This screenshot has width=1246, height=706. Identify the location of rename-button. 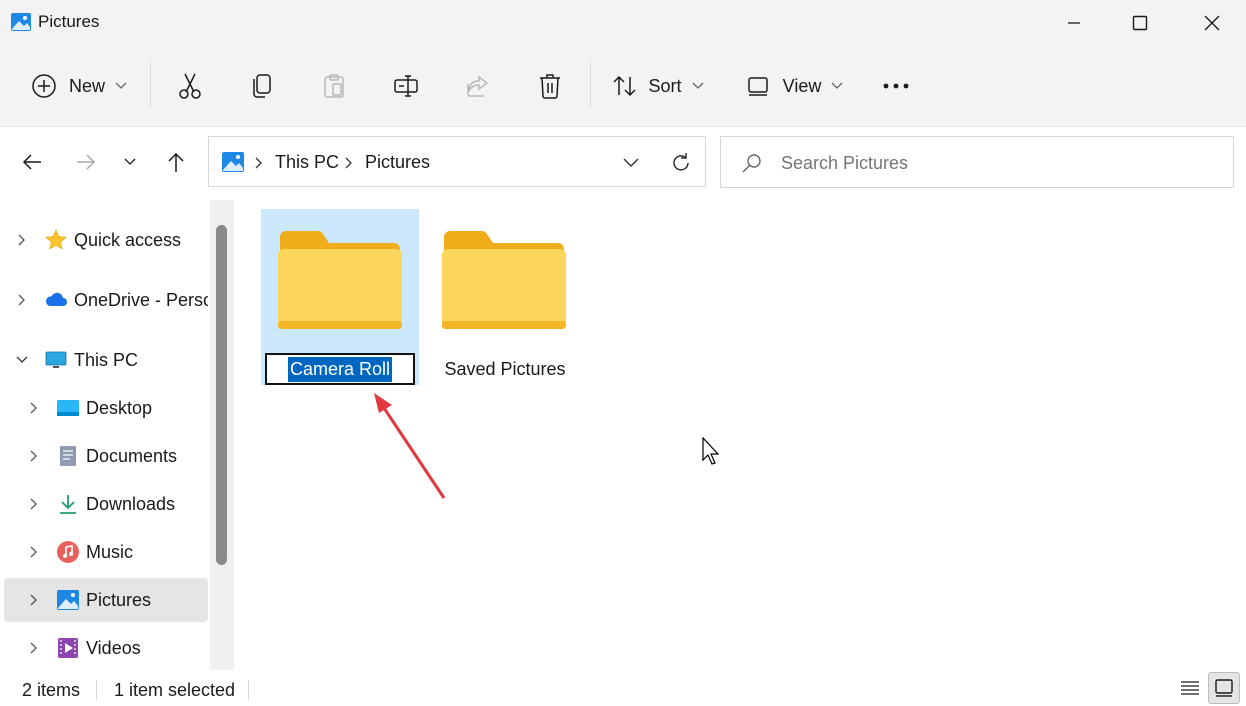
(406, 86).